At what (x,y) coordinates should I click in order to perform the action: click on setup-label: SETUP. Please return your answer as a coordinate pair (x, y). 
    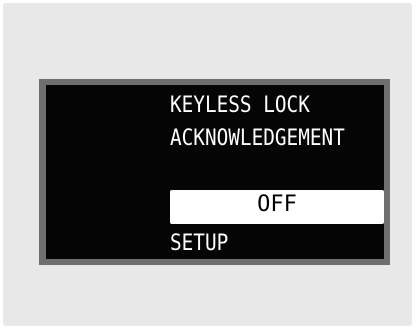
    Looking at the image, I should click on (199, 243).